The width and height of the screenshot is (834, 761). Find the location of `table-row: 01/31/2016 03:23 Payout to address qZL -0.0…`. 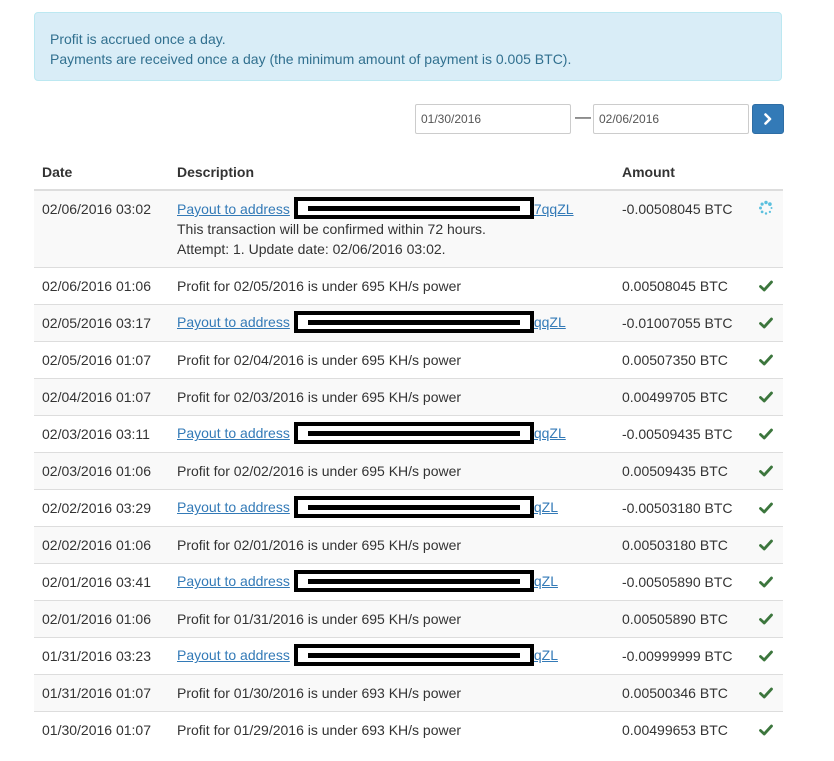

table-row: 01/31/2016 03:23 Payout to address qZL -0.0… is located at coordinates (408, 655).